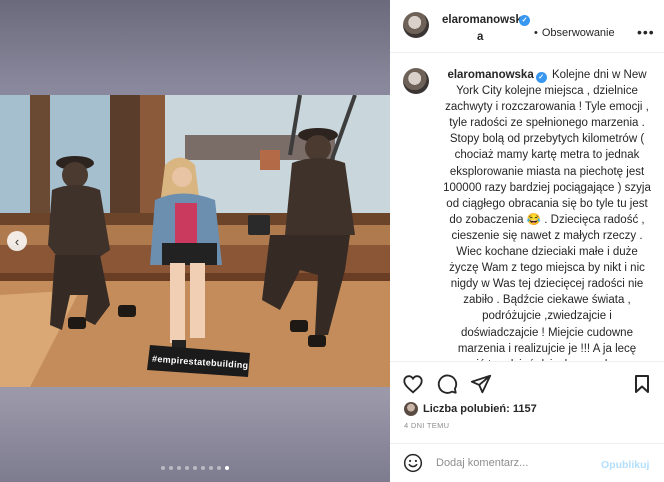  Describe the element at coordinates (642, 384) in the screenshot. I see `bookmark-icon` at that location.